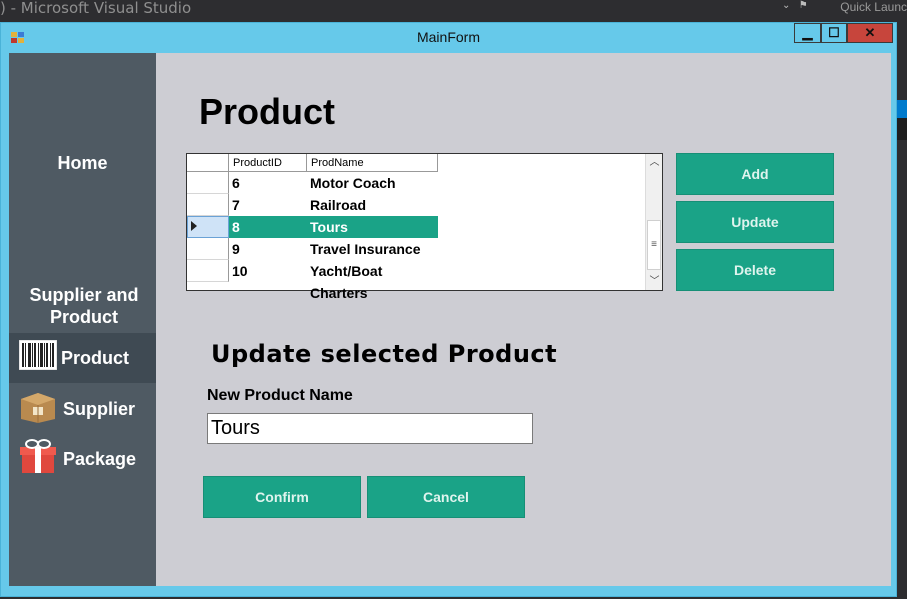  What do you see at coordinates (194, 226) in the screenshot?
I see `current-row-arrow-icon` at bounding box center [194, 226].